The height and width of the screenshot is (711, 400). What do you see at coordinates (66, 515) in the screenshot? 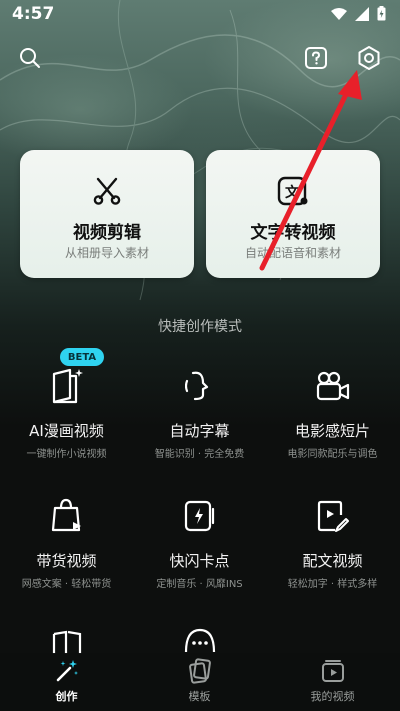
I see `shopping-bag-icon` at bounding box center [66, 515].